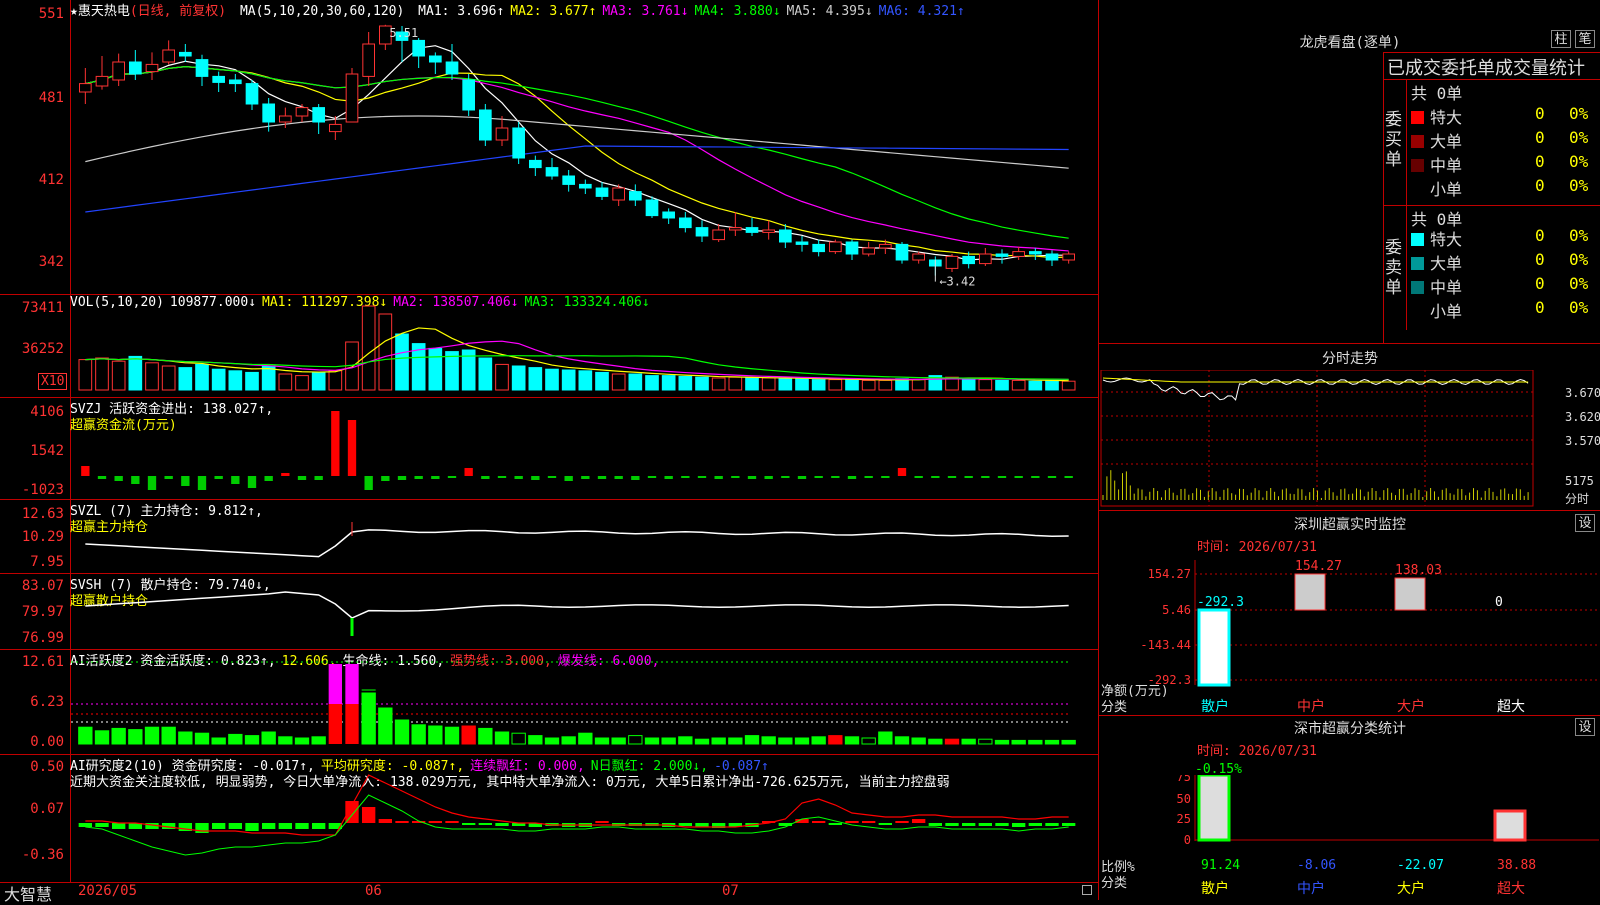 The image size is (1600, 905). What do you see at coordinates (584, 702) in the screenshot?
I see `ai-activity-chart` at bounding box center [584, 702].